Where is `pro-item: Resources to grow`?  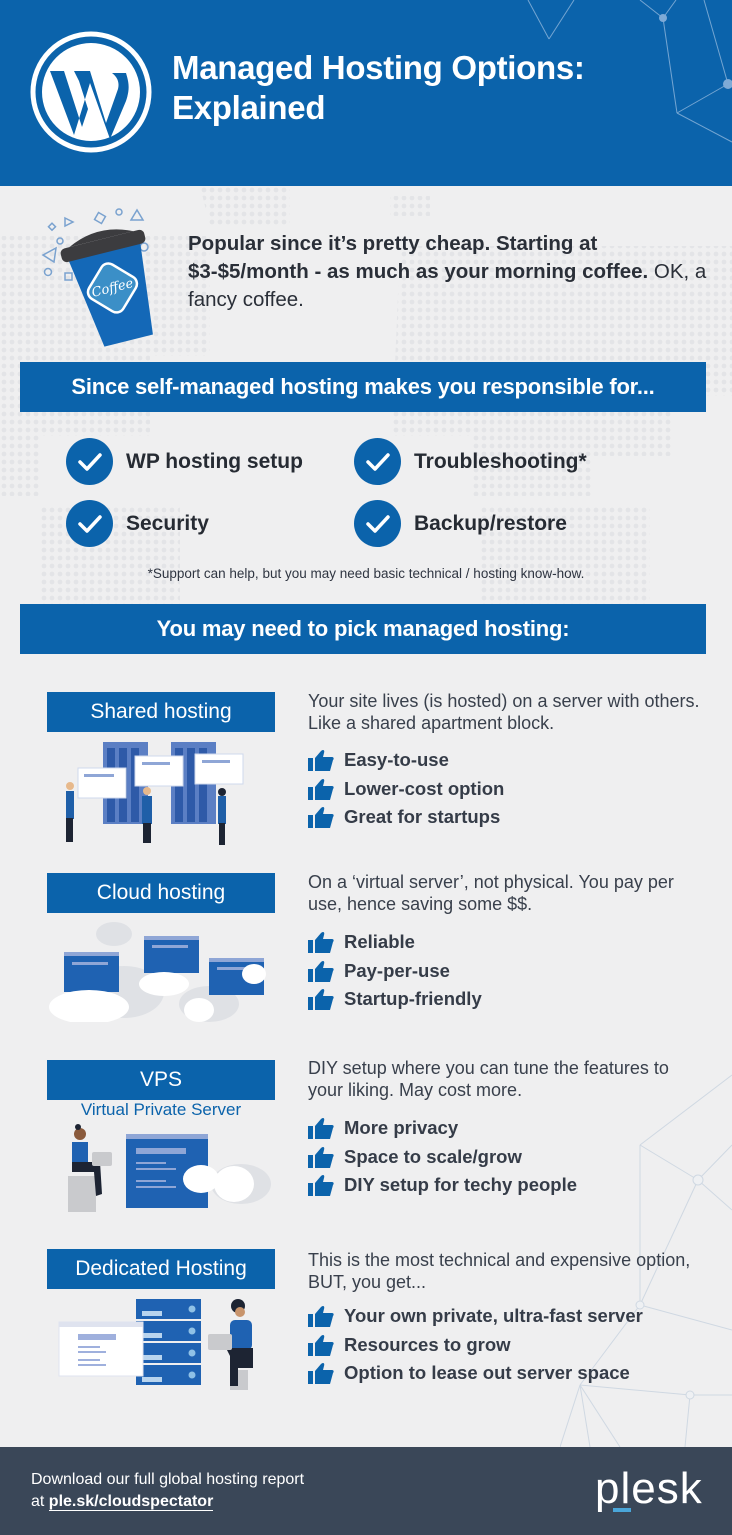
pro-item: Resources to grow is located at coordinates (475, 1345).